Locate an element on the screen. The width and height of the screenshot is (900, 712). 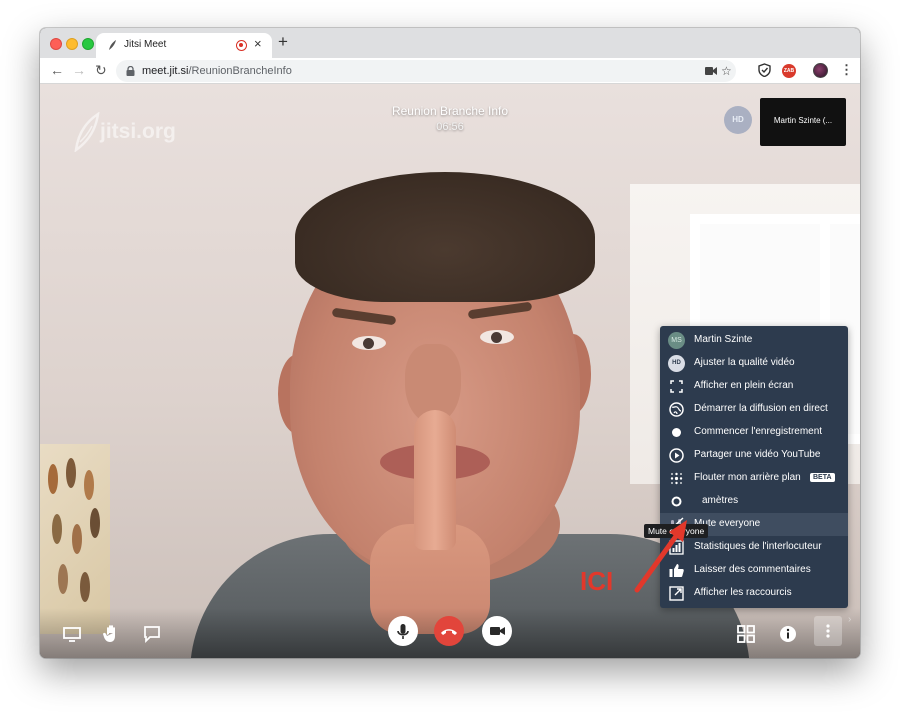
tab-jitsi-meet: Jitsi Meet × is located at coordinates (184, 45).